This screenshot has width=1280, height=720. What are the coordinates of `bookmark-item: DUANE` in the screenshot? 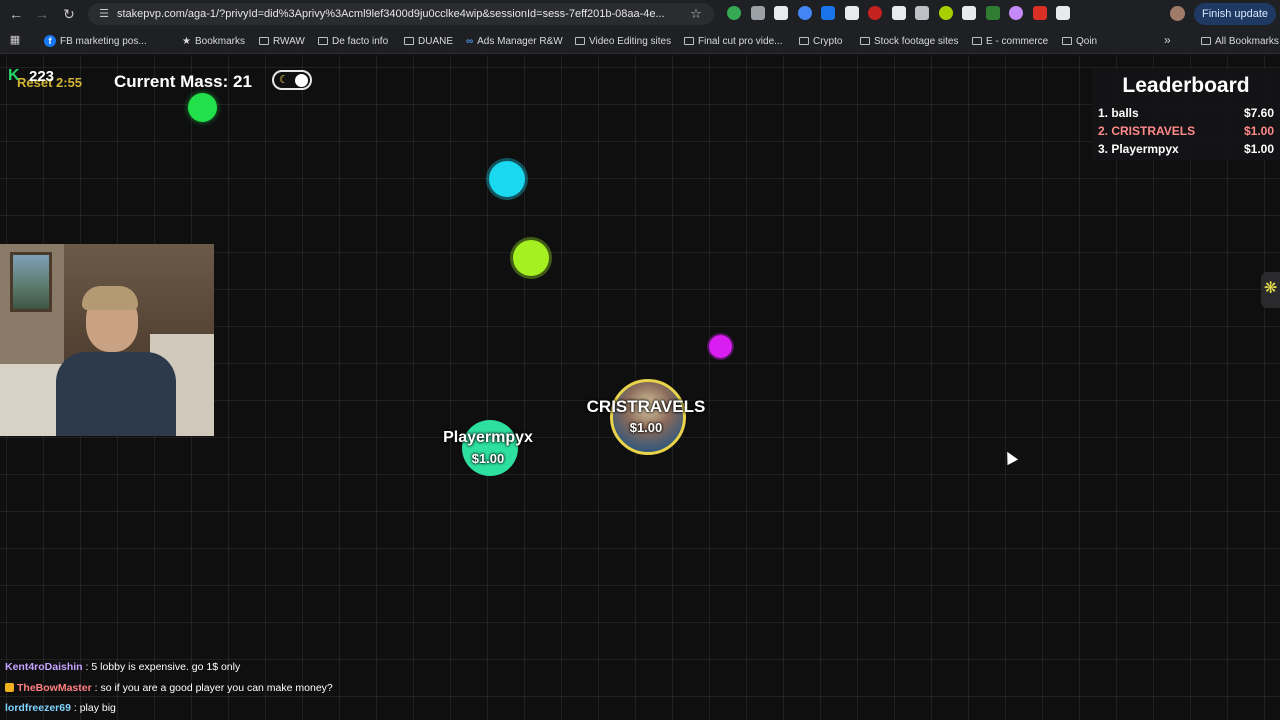 It's located at (428, 41).